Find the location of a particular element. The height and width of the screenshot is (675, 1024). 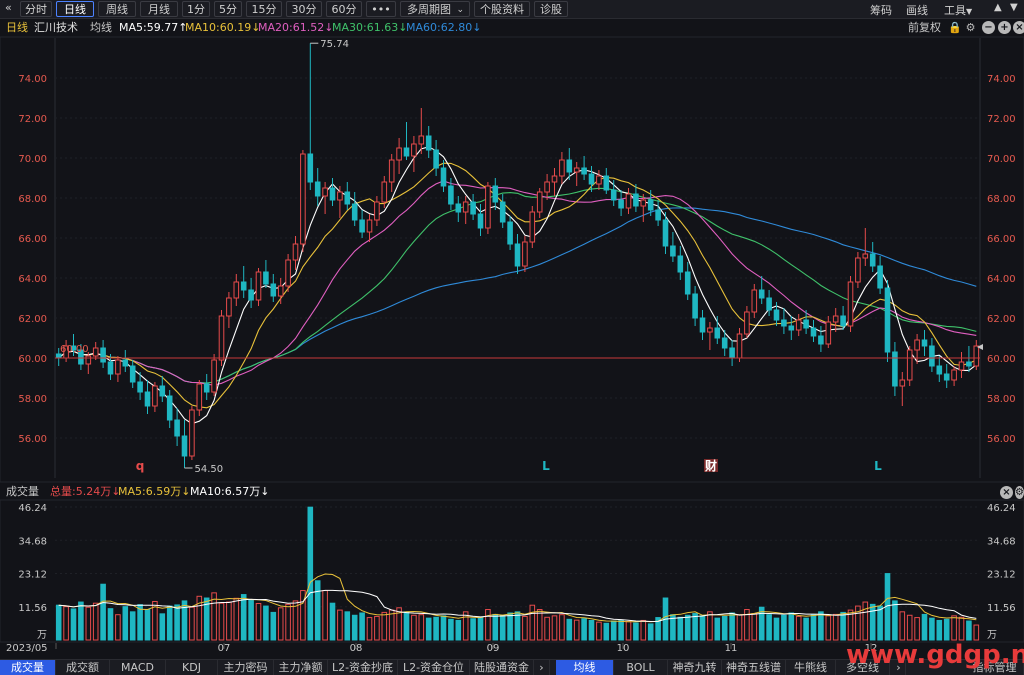

event-marker: L is located at coordinates (878, 466).